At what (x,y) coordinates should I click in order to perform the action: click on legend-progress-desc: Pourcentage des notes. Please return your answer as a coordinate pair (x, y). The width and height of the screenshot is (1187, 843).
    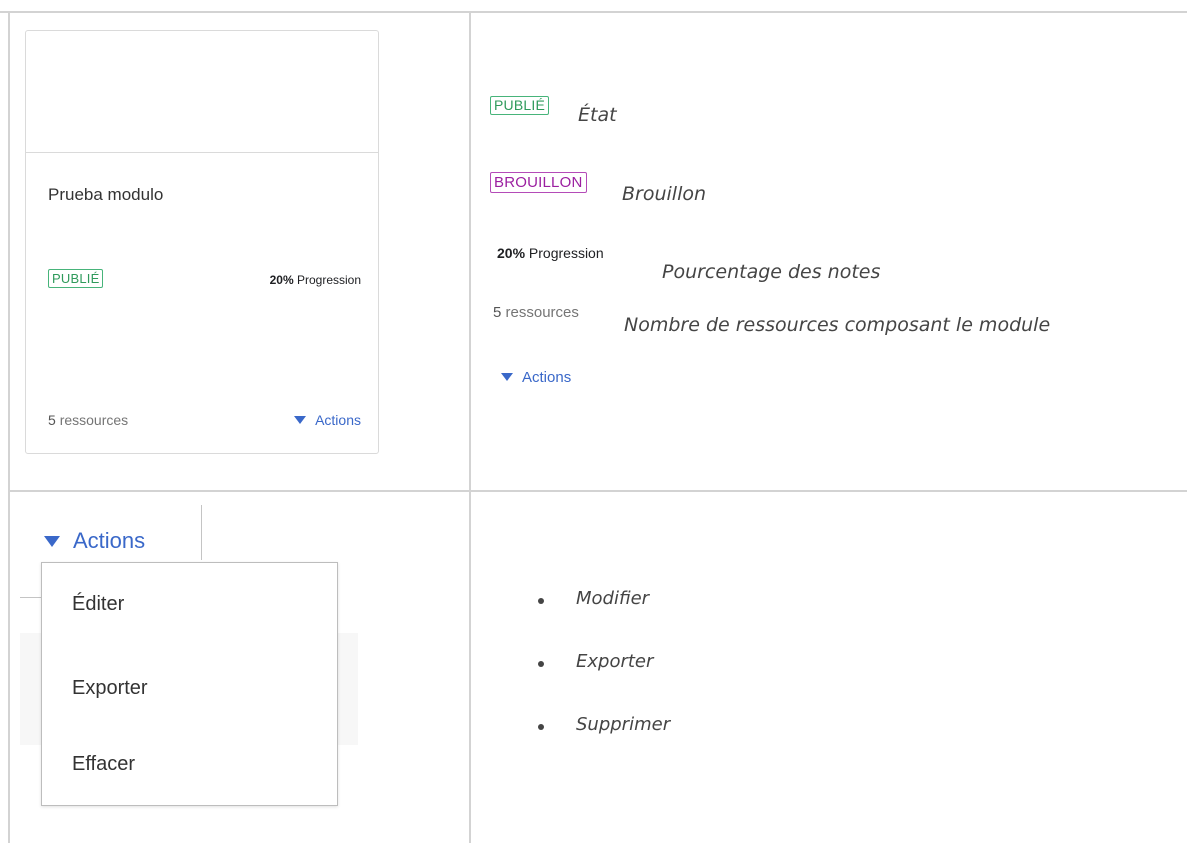
    Looking at the image, I should click on (771, 272).